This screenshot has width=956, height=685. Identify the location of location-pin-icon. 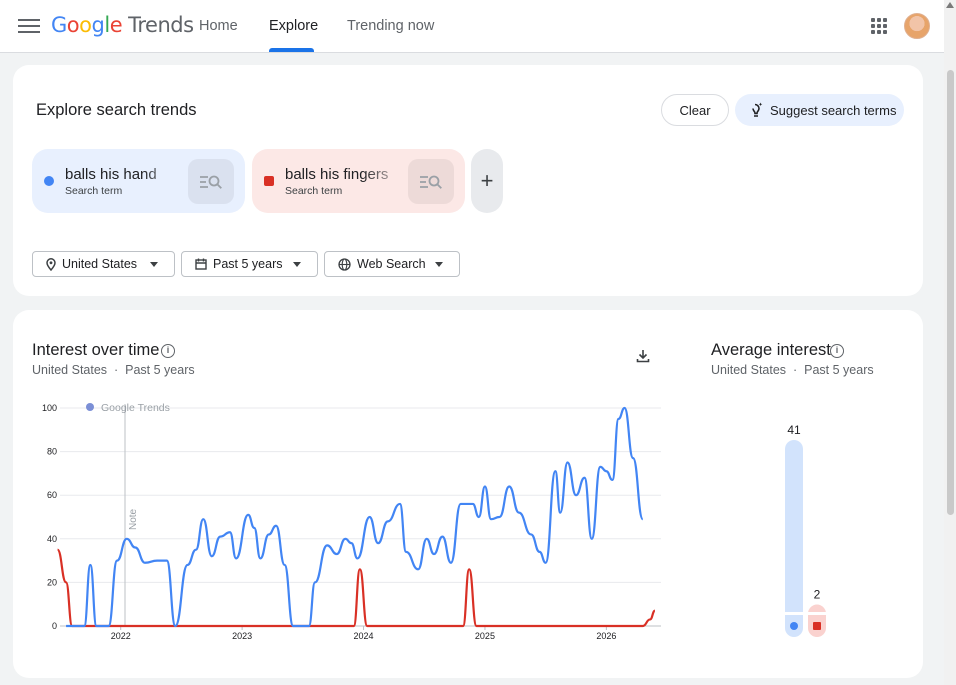
(51, 264).